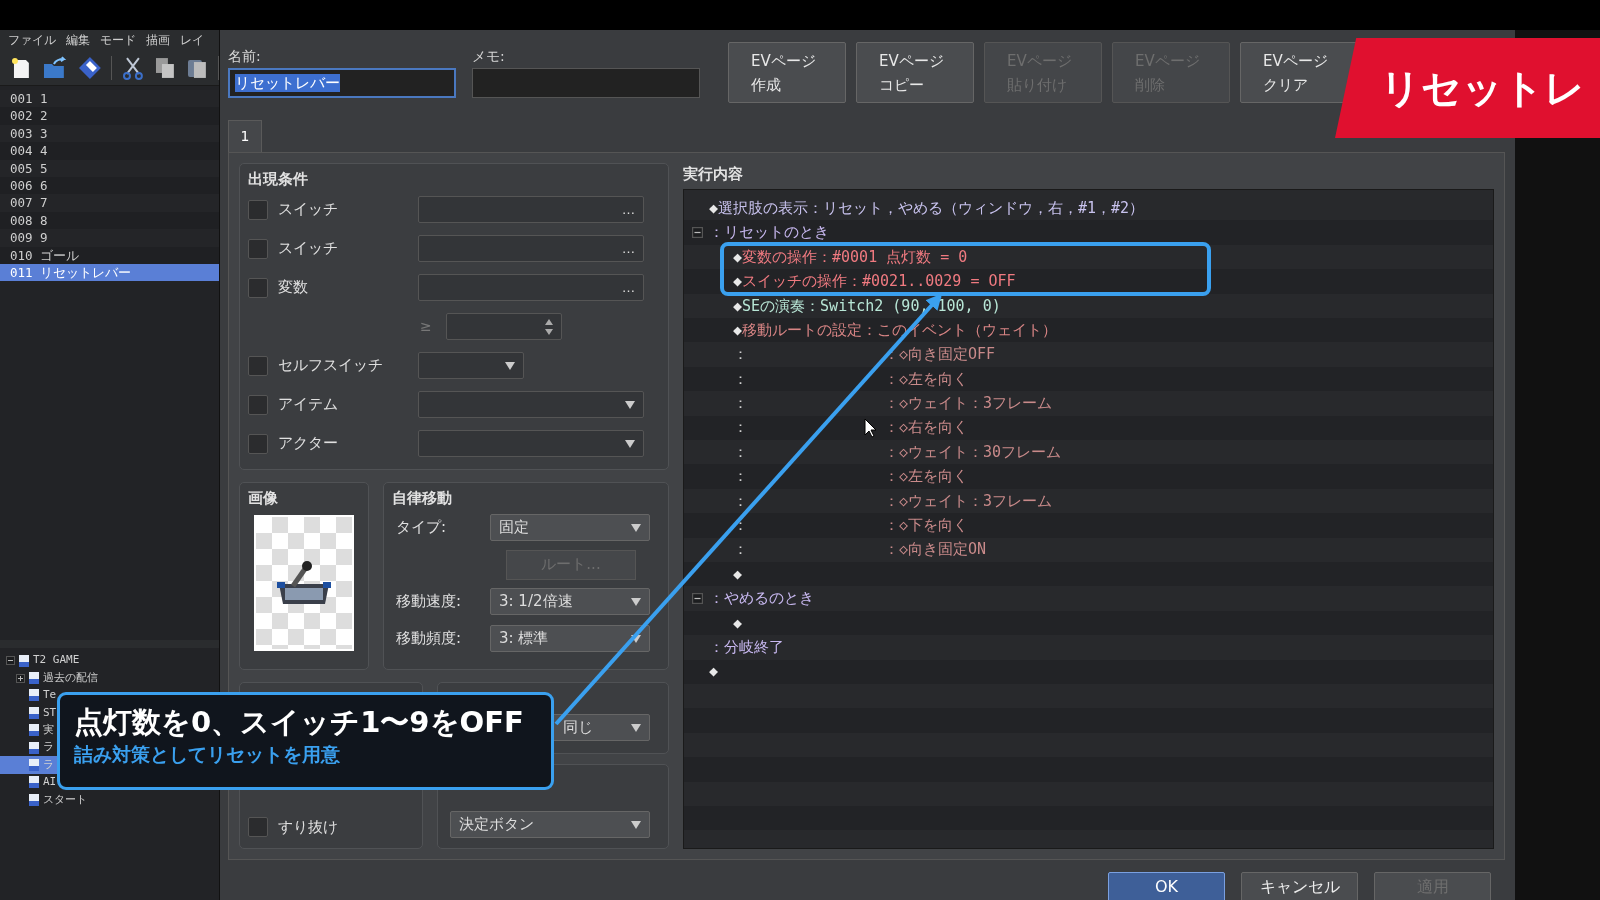 The height and width of the screenshot is (900, 1600). I want to click on callout-subtitle: 詰み対策としてリセットを用意, so click(207, 754).